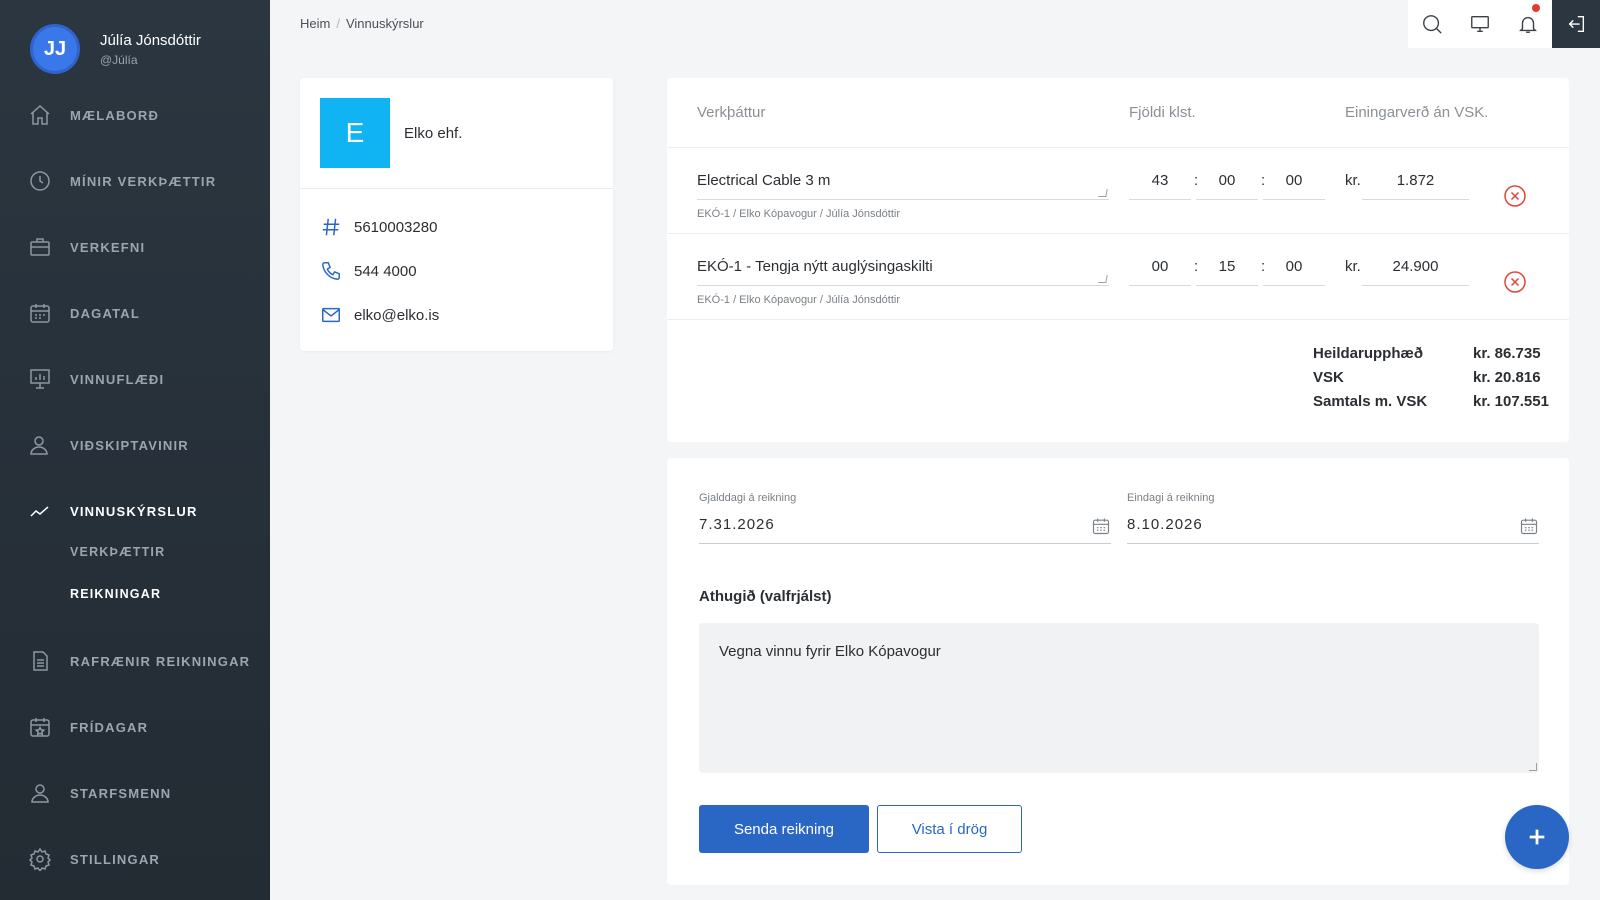 This screenshot has height=900, width=1600. I want to click on minutes-input: 00, so click(1227, 185).